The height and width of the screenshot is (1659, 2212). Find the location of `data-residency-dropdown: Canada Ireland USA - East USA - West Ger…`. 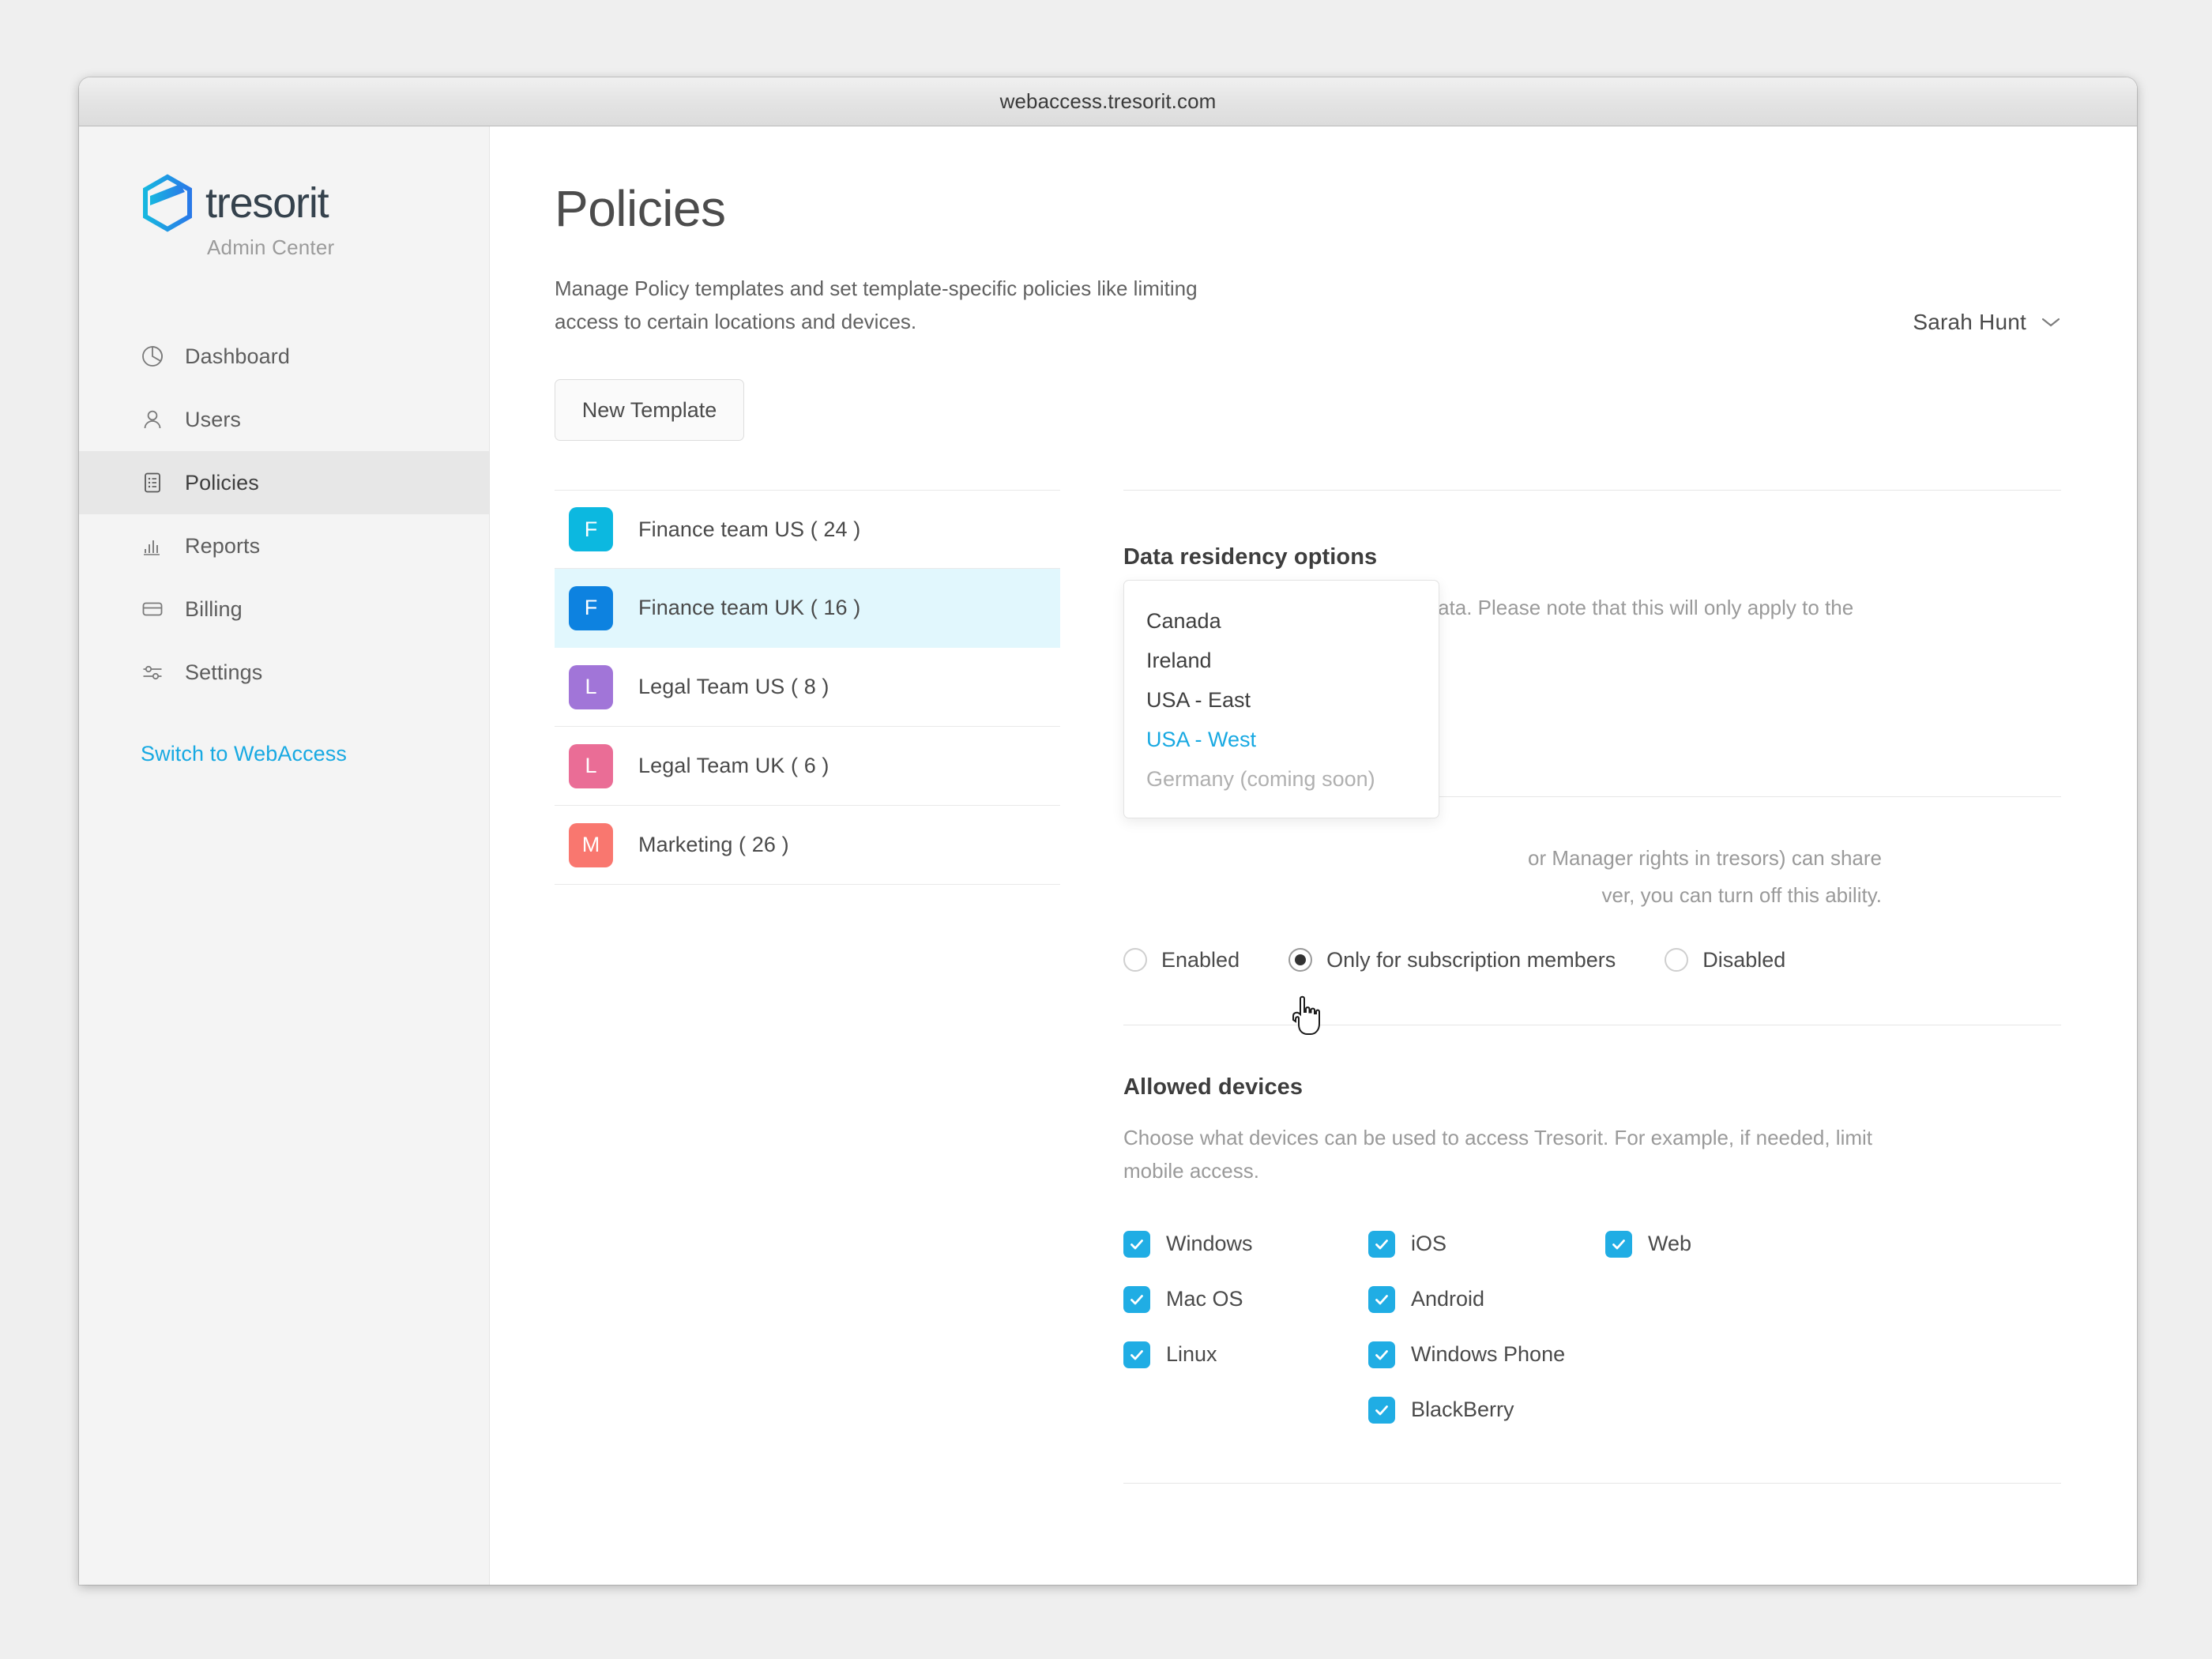

data-residency-dropdown: Canada Ireland USA - East USA - West Ger… is located at coordinates (1281, 700).